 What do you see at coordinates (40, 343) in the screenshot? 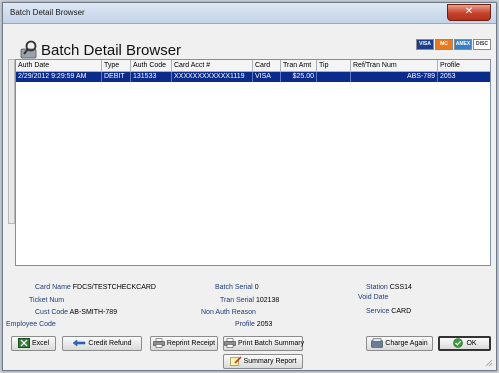
I see `excel-label: Excel` at bounding box center [40, 343].